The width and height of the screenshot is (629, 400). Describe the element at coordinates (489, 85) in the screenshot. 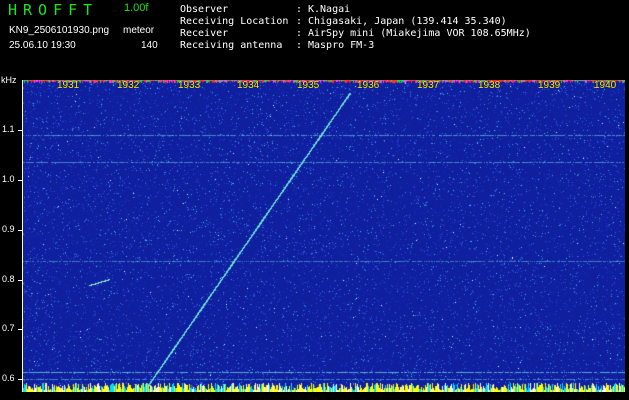

I see `time-tick-label: 1938` at that location.